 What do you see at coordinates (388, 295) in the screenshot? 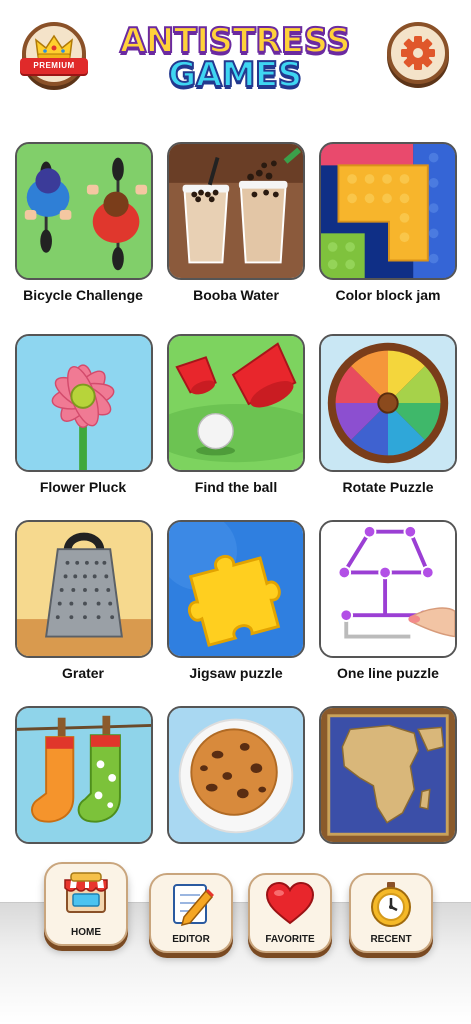
I see `game-label: Color block jam` at bounding box center [388, 295].